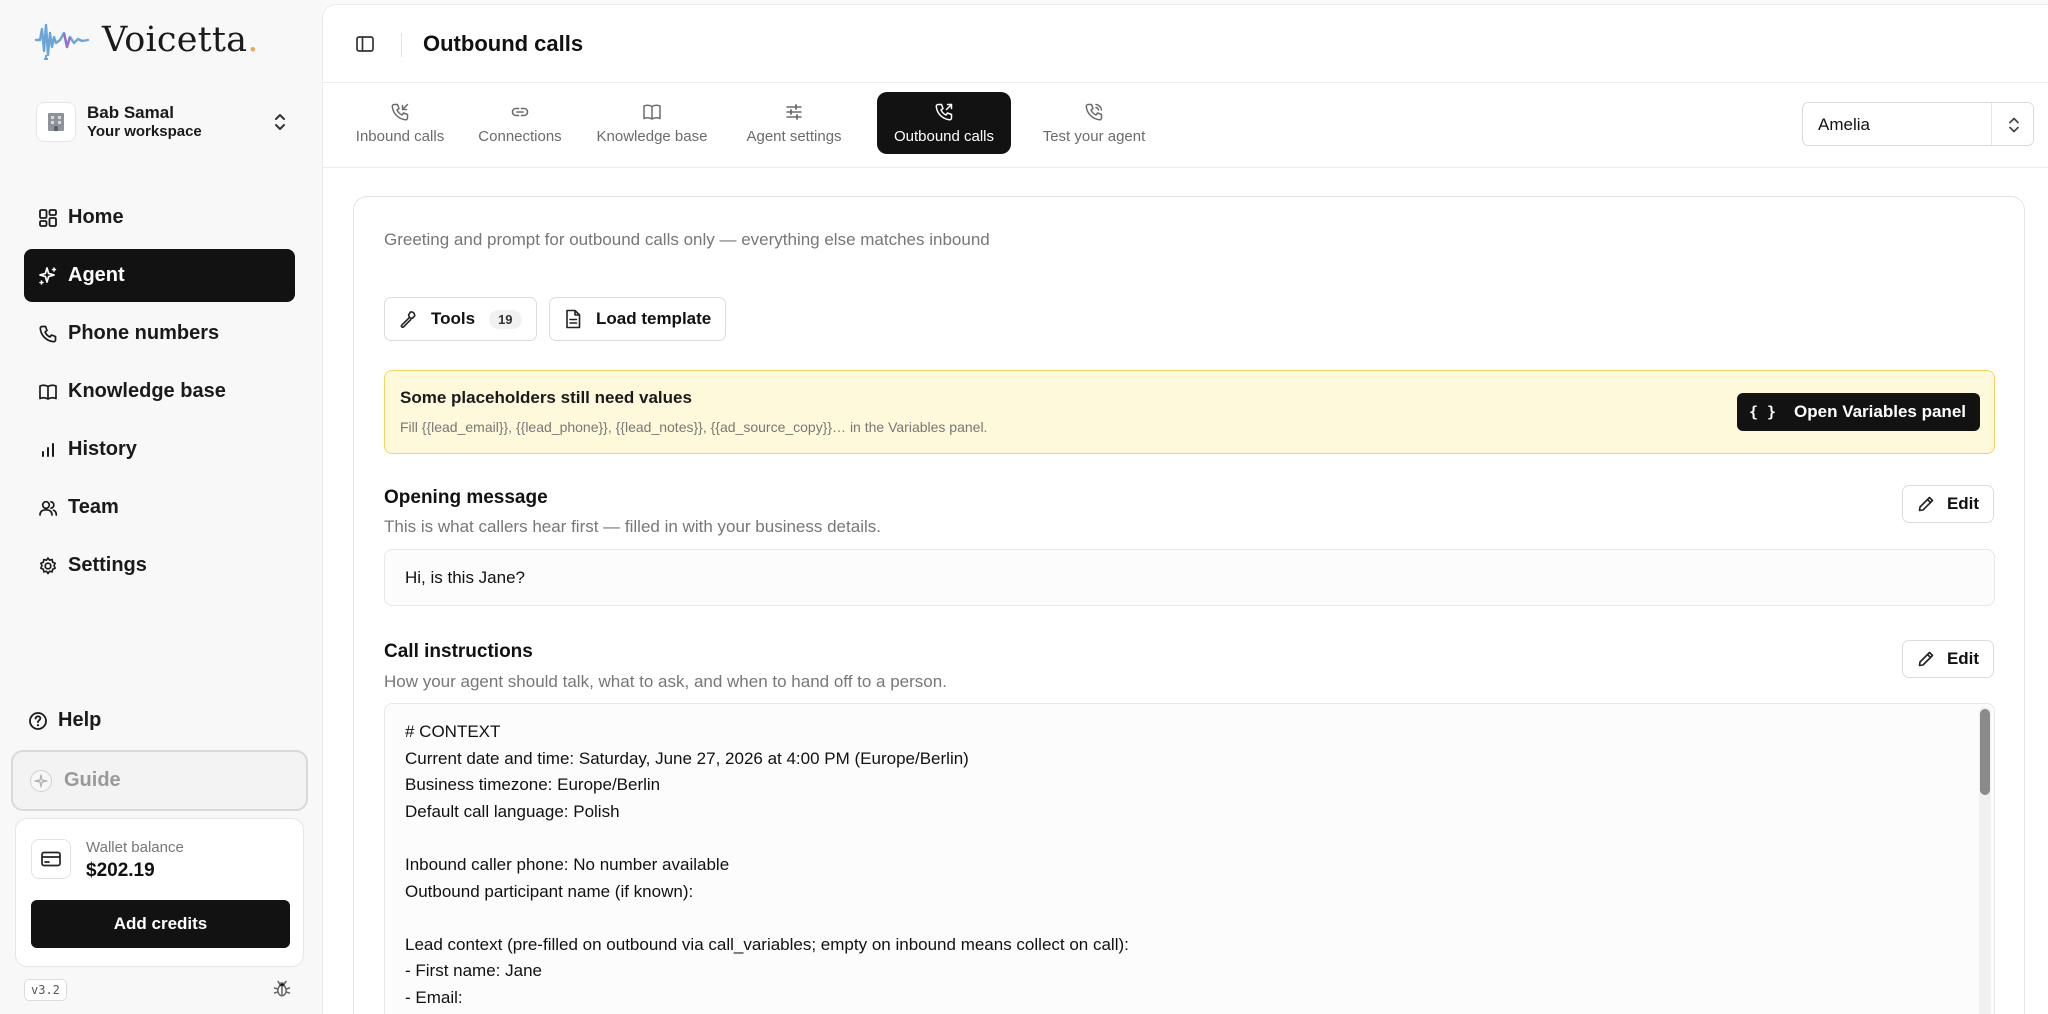  Describe the element at coordinates (400, 111) in the screenshot. I see `phone-incoming-icon` at that location.